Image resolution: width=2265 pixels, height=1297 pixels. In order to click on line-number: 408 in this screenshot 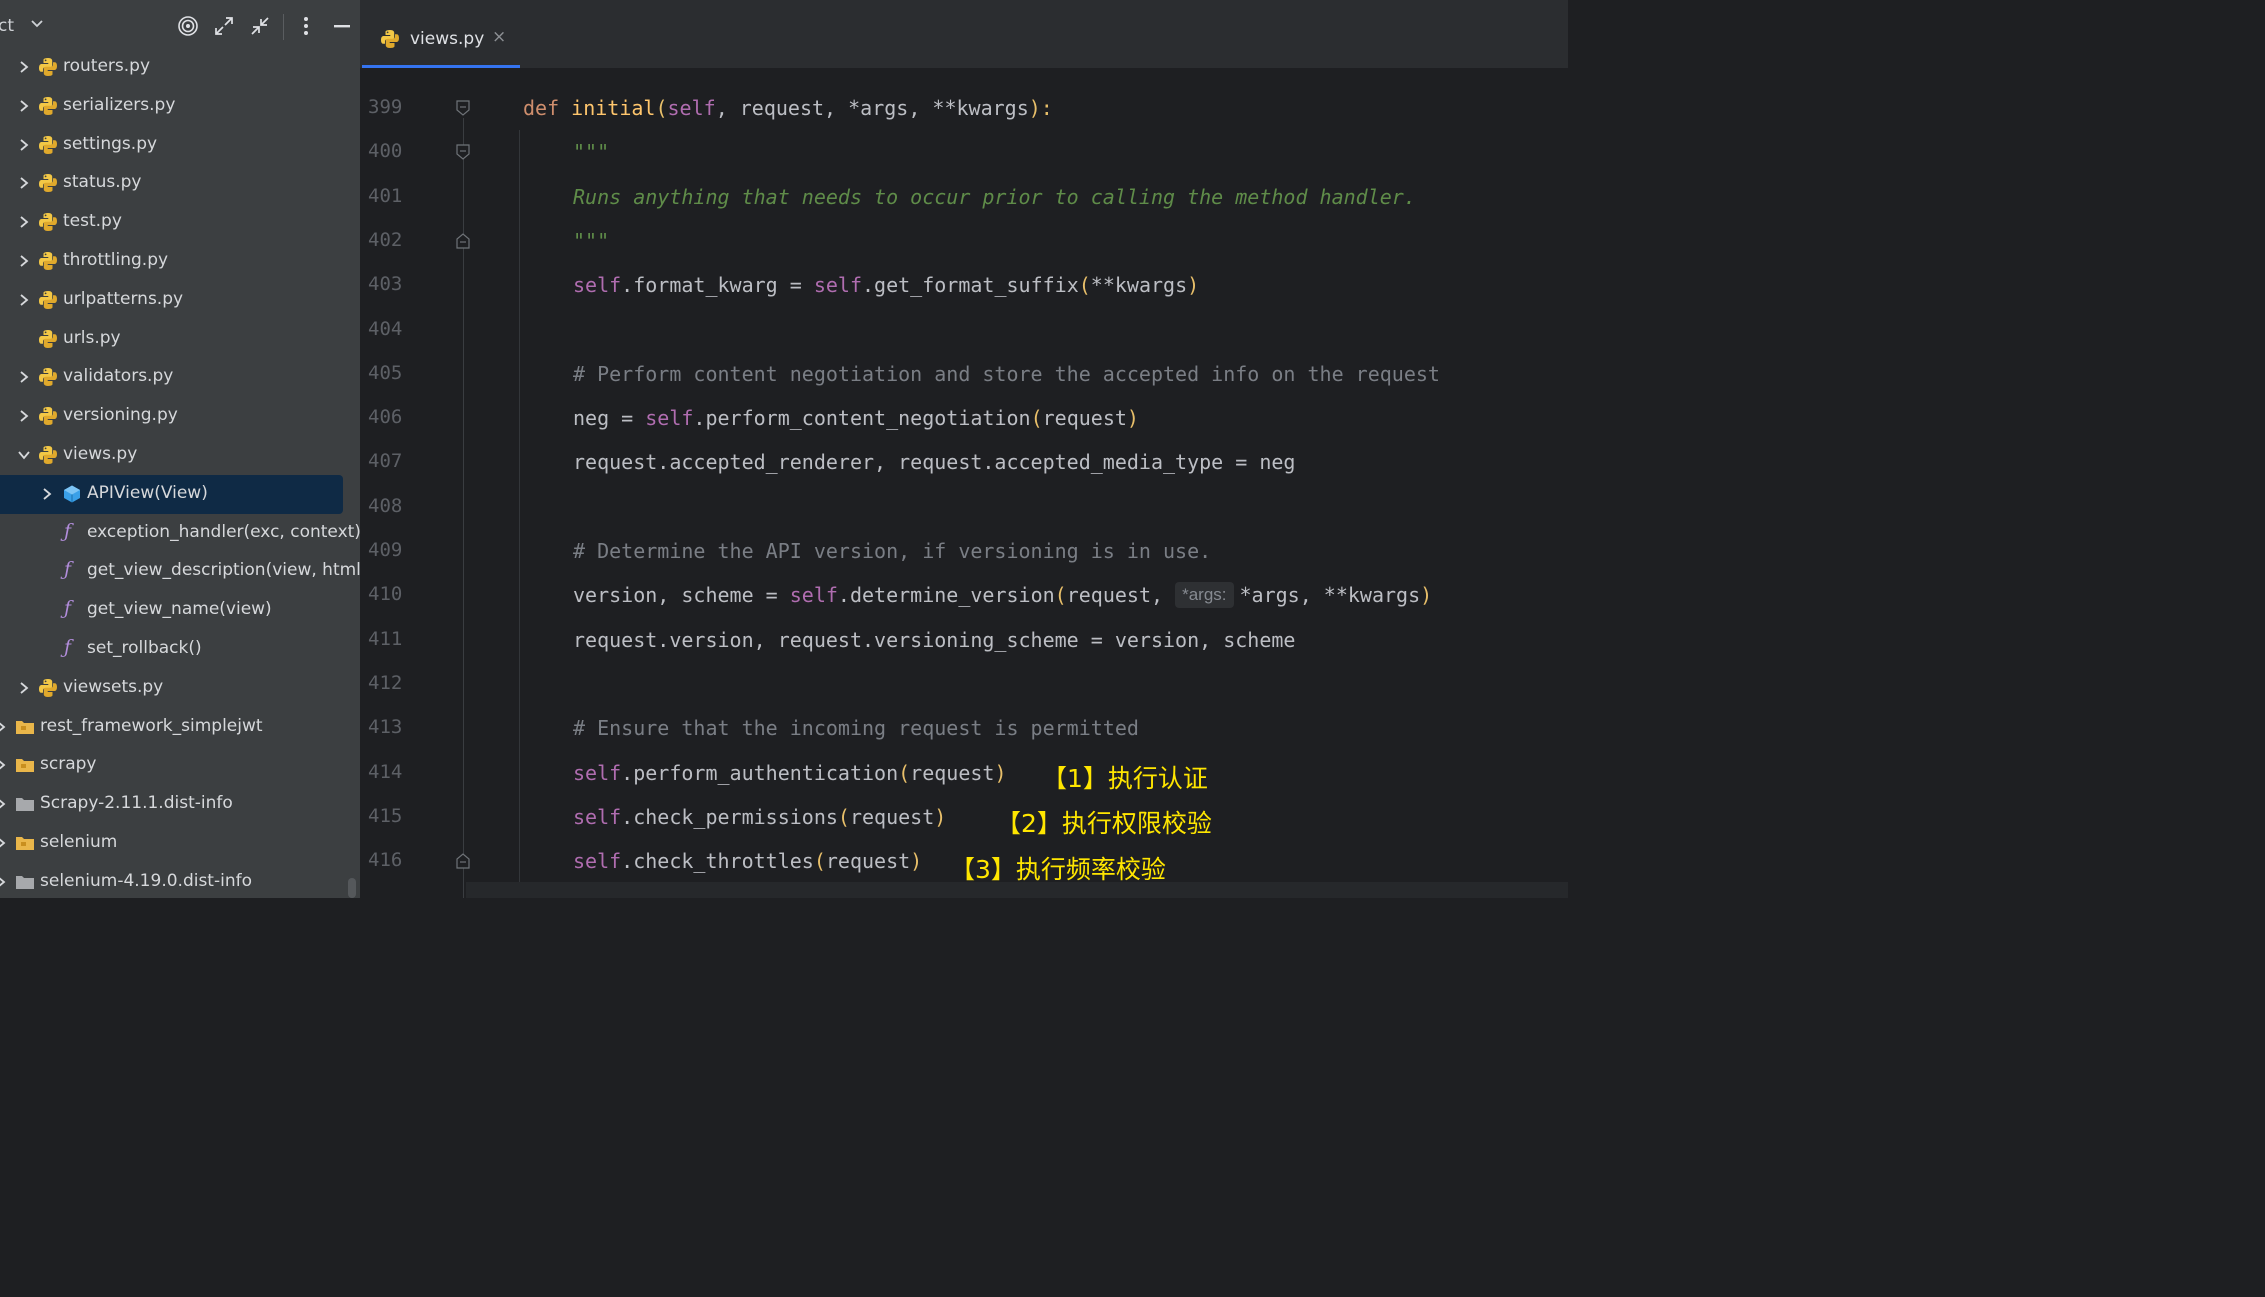, I will do `click(385, 505)`.